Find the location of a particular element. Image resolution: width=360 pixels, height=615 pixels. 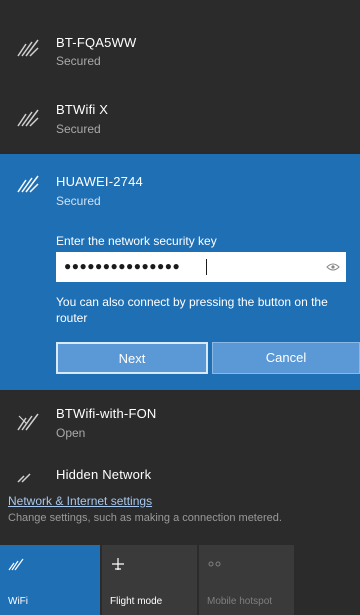

tile-label: Flight mode is located at coordinates (136, 601).